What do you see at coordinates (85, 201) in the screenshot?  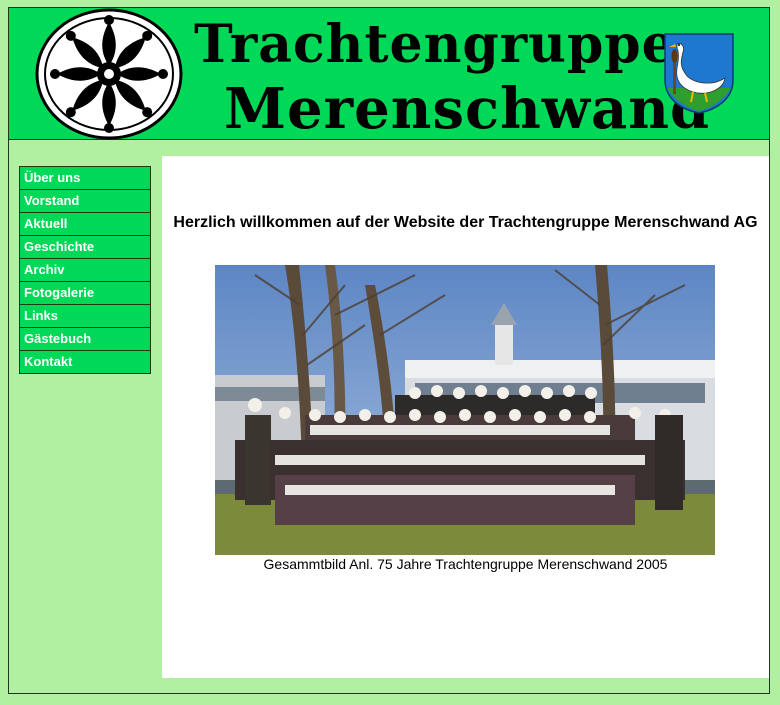 I see `nav-item-vorstand: Vorstand` at bounding box center [85, 201].